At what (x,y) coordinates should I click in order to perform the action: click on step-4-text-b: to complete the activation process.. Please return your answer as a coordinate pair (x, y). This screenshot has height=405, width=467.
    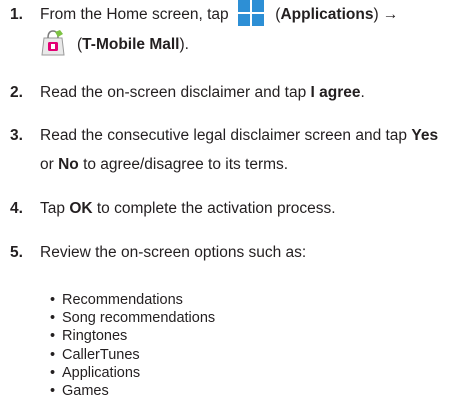
    Looking at the image, I should click on (214, 208).